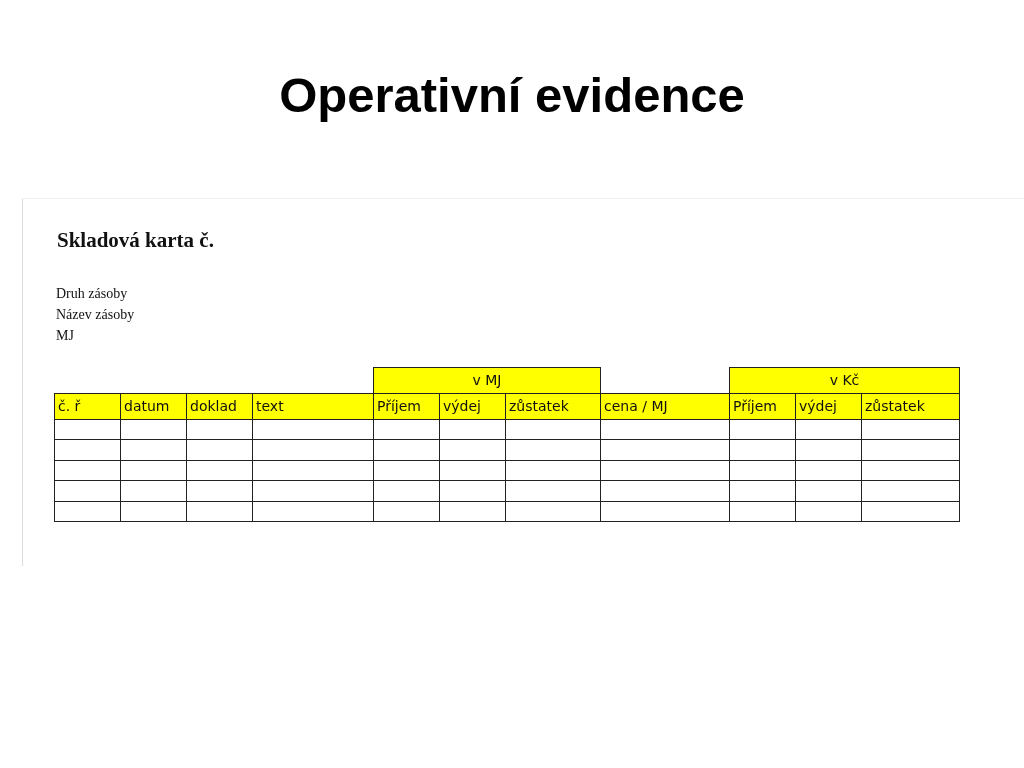  What do you see at coordinates (87, 406) in the screenshot?
I see `column-header: č. ř` at bounding box center [87, 406].